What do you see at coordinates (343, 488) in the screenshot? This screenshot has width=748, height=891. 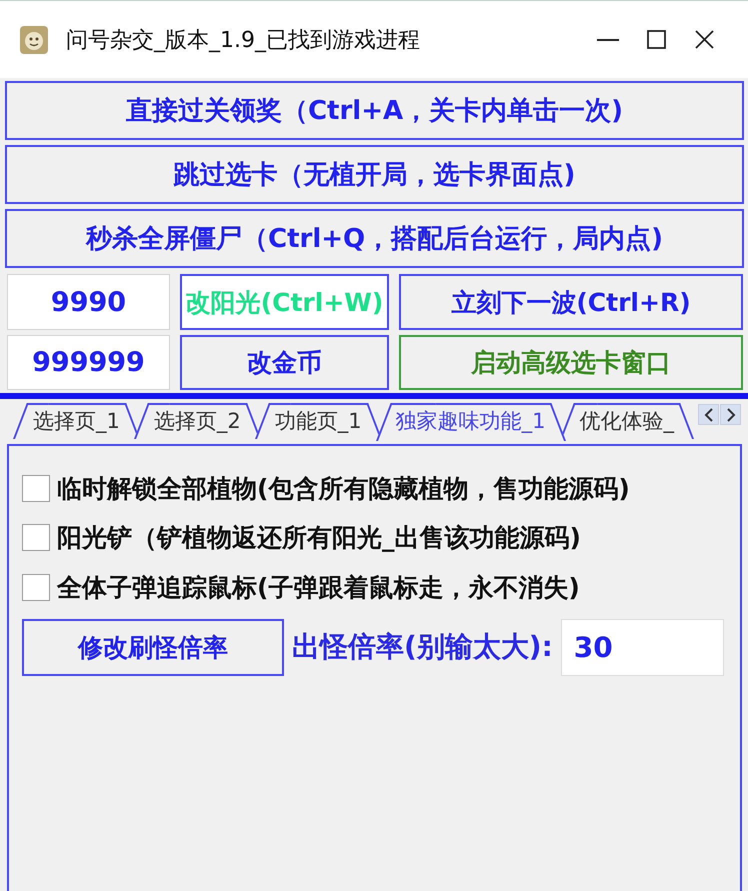 I see `option-label: 临时解锁全部植物(包含所有隐藏植物，售功能源码)` at bounding box center [343, 488].